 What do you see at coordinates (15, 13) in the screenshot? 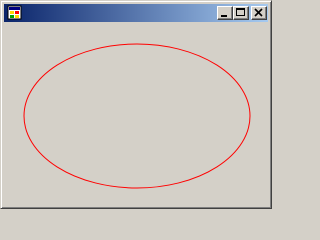
I see `application-icon` at bounding box center [15, 13].